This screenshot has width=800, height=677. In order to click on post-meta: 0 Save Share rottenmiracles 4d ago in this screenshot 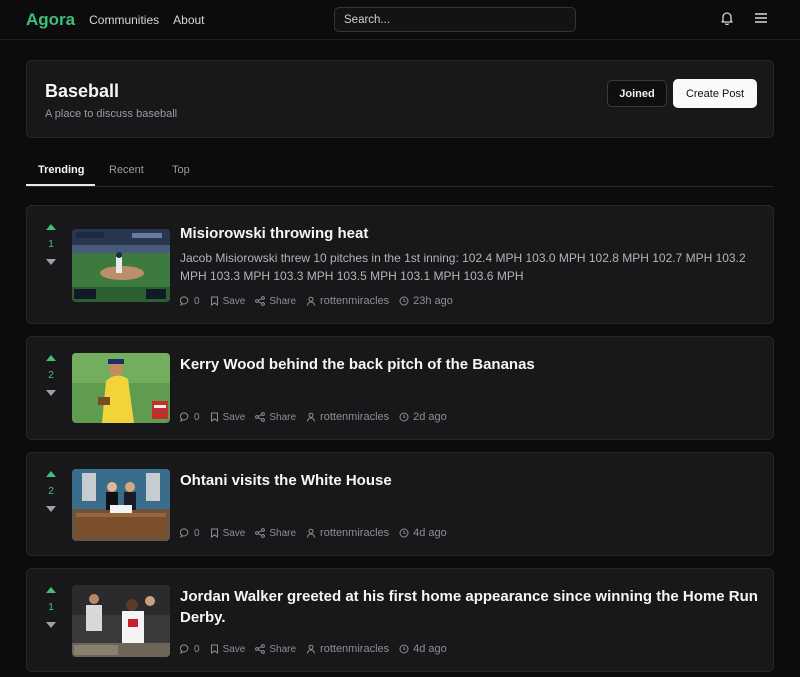, I will do `click(313, 533)`.